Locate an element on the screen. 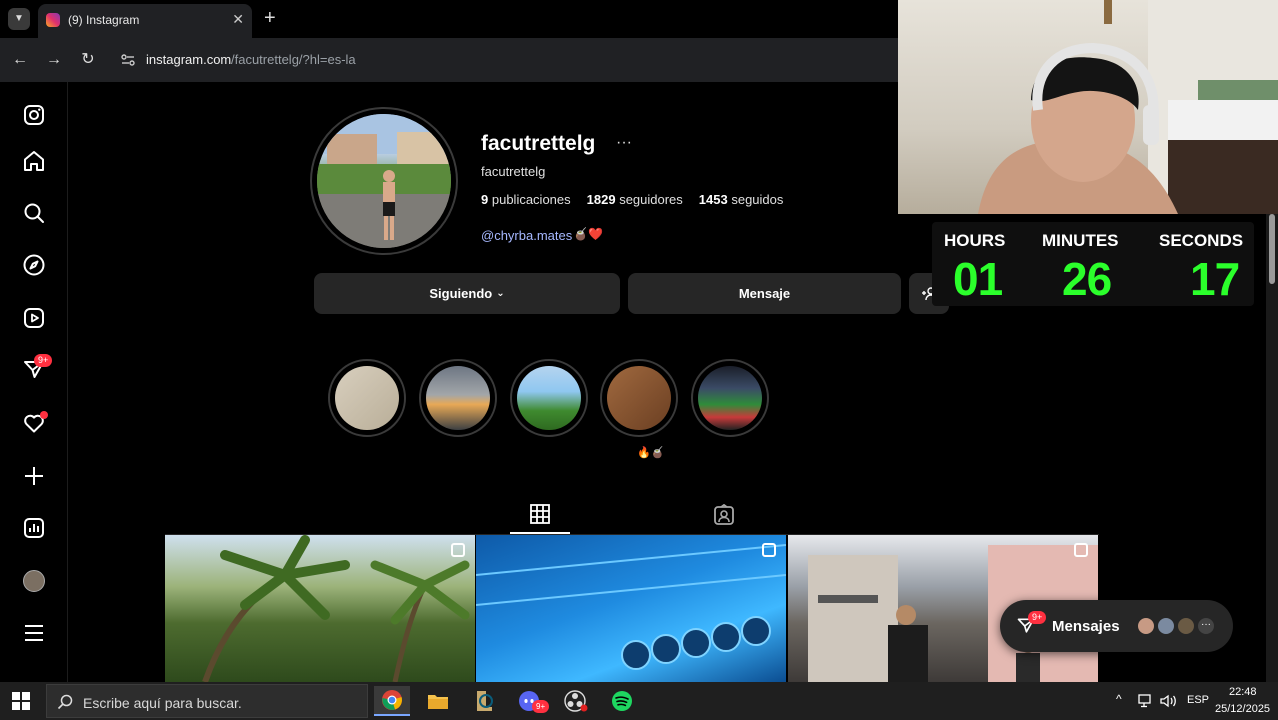  hours-label: HOURS is located at coordinates (975, 240).